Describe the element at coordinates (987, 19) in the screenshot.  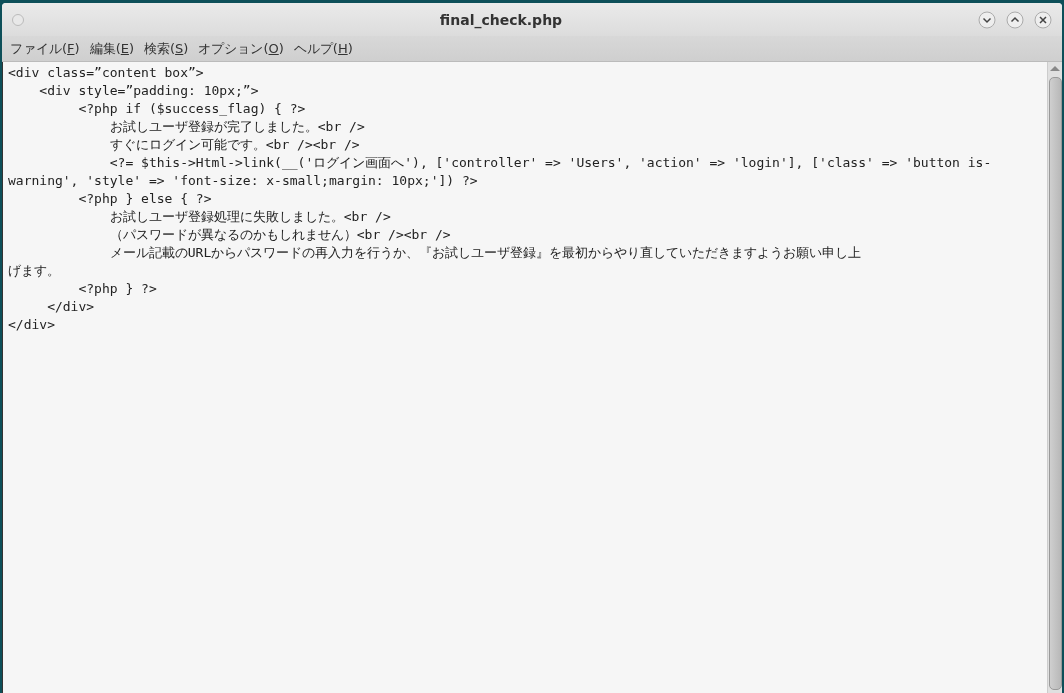
I see `minimize-button` at that location.